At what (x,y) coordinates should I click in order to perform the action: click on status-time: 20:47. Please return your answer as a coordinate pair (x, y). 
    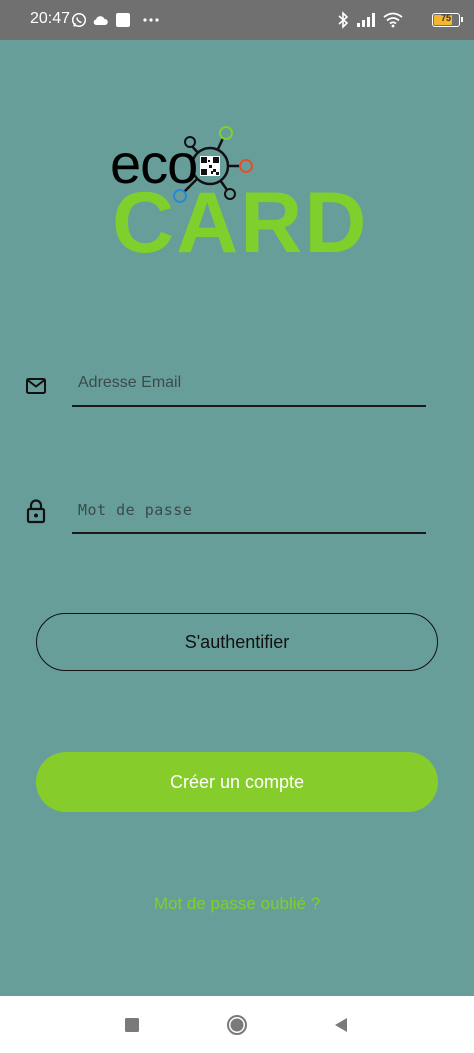
    Looking at the image, I should click on (50, 18).